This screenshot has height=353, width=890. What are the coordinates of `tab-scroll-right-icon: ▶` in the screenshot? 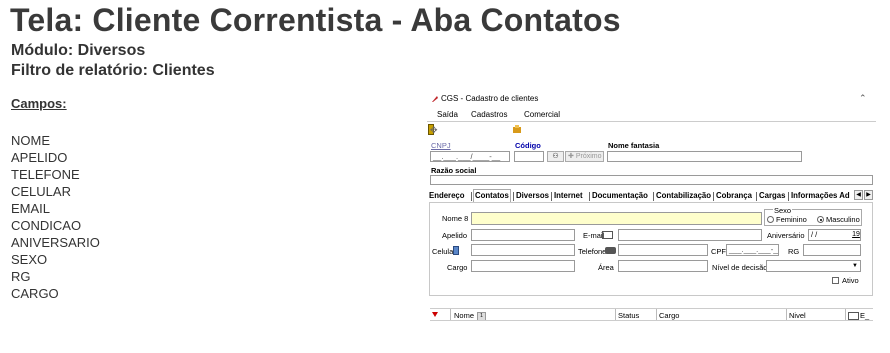 It's located at (868, 195).